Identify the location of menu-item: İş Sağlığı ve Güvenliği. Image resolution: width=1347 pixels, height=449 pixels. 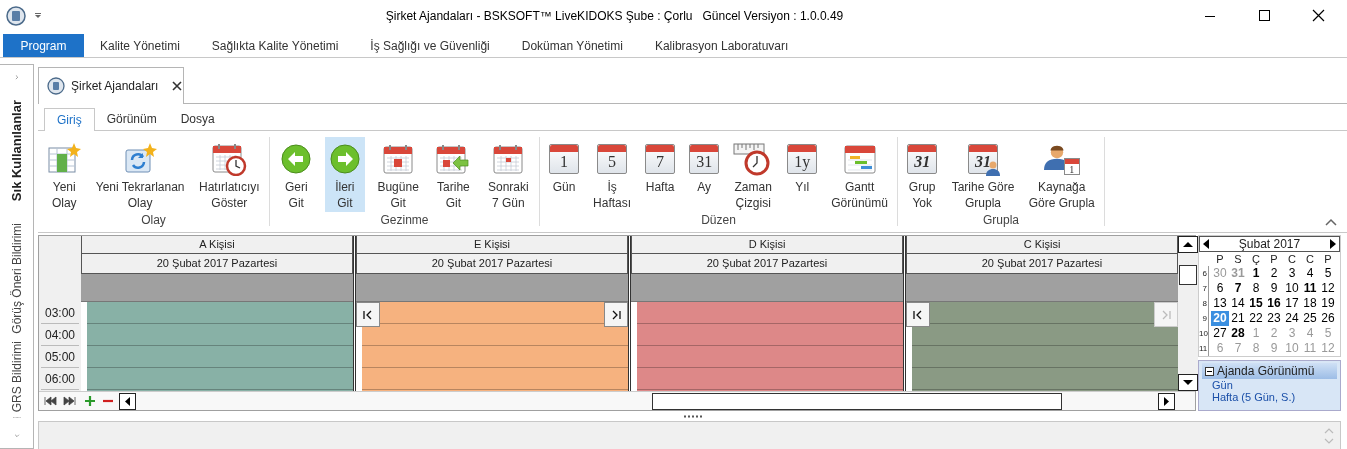
(430, 45).